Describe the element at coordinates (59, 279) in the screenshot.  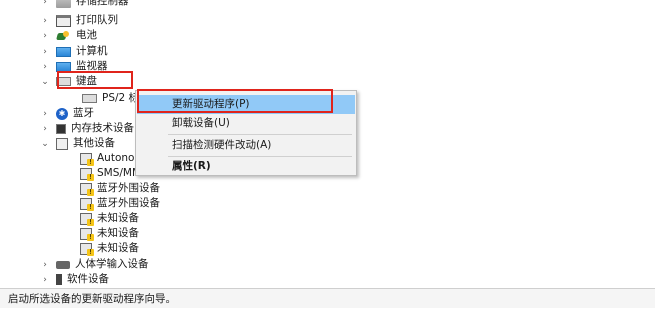
I see `software-device-icon` at that location.